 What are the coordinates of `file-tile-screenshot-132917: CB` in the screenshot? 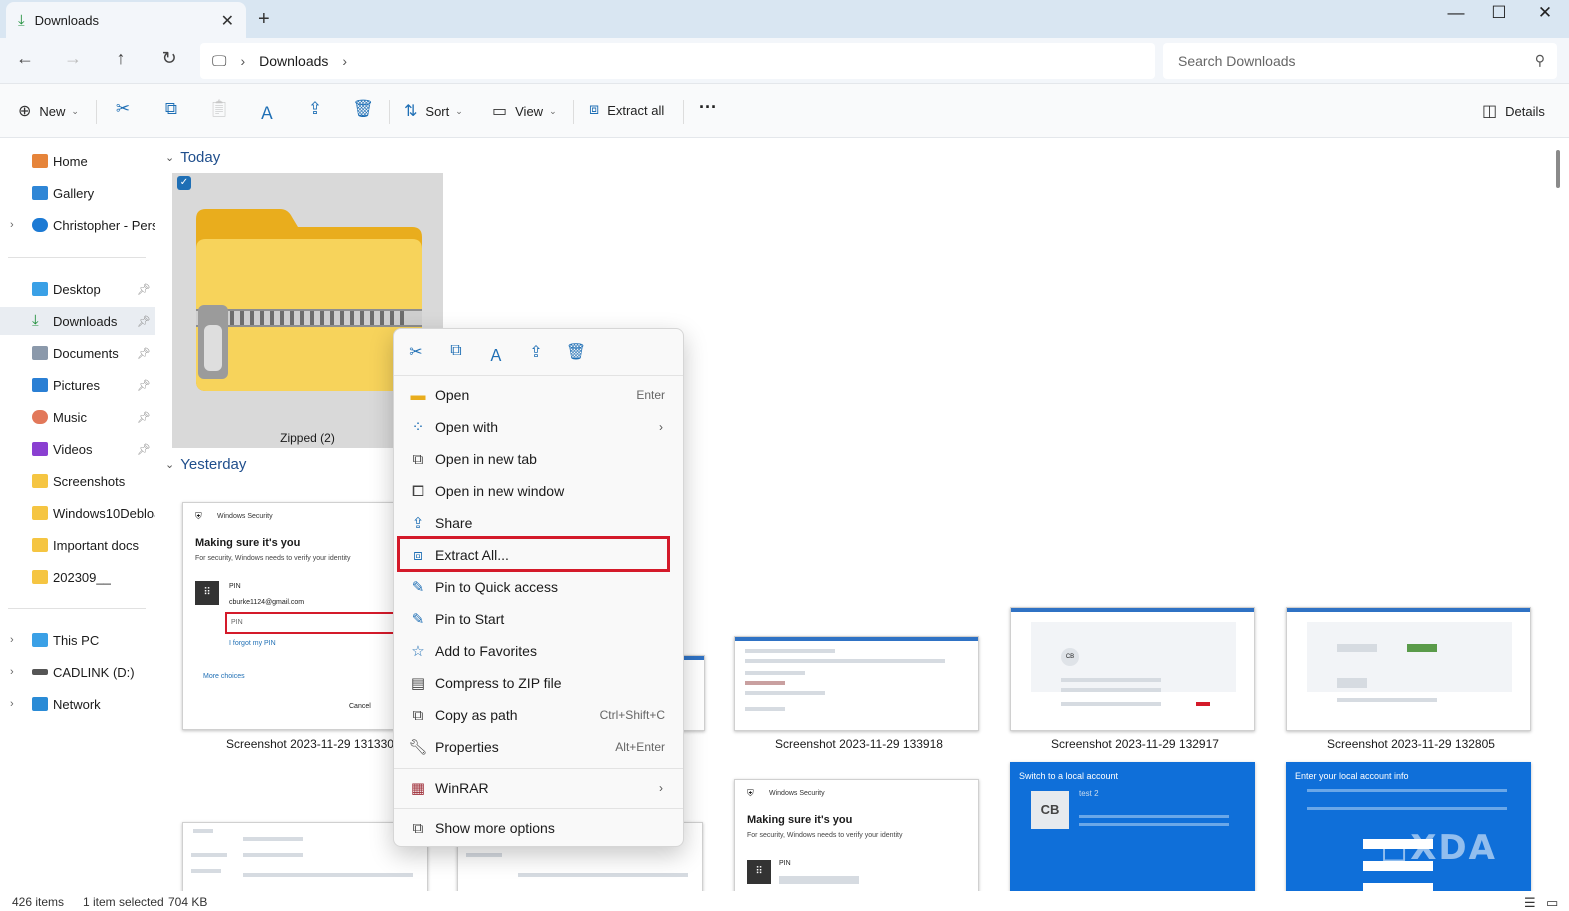 It's located at (1132, 669).